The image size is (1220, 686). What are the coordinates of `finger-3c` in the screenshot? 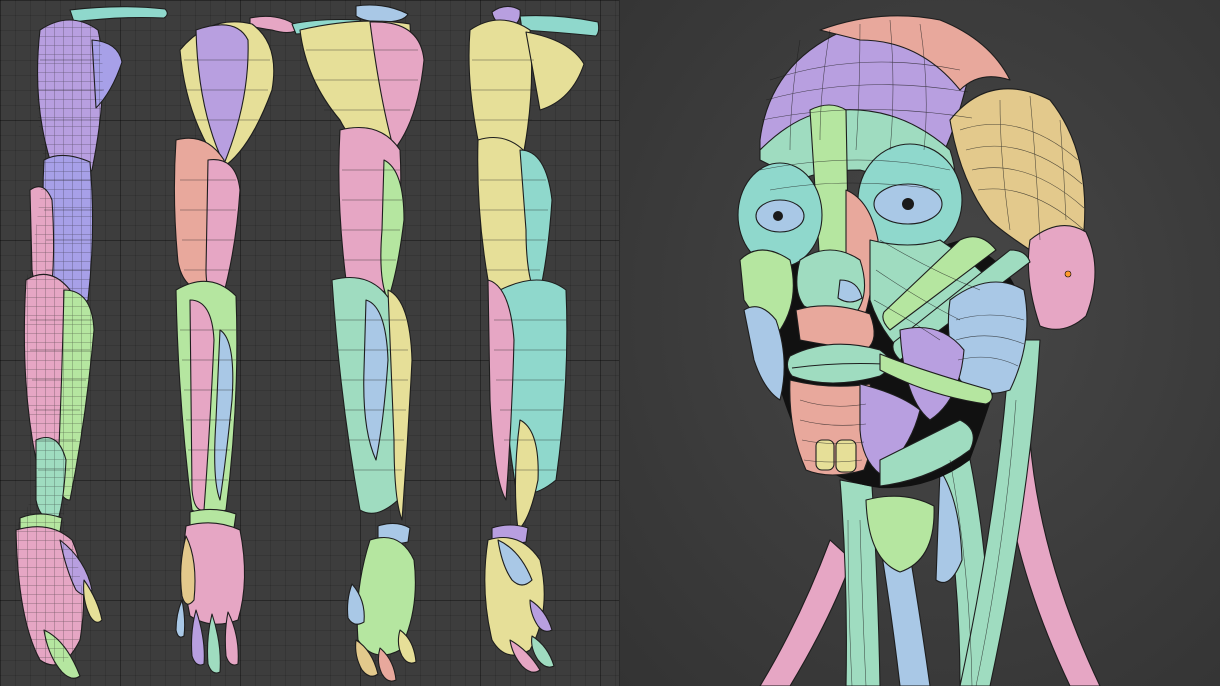 It's located at (407, 646).